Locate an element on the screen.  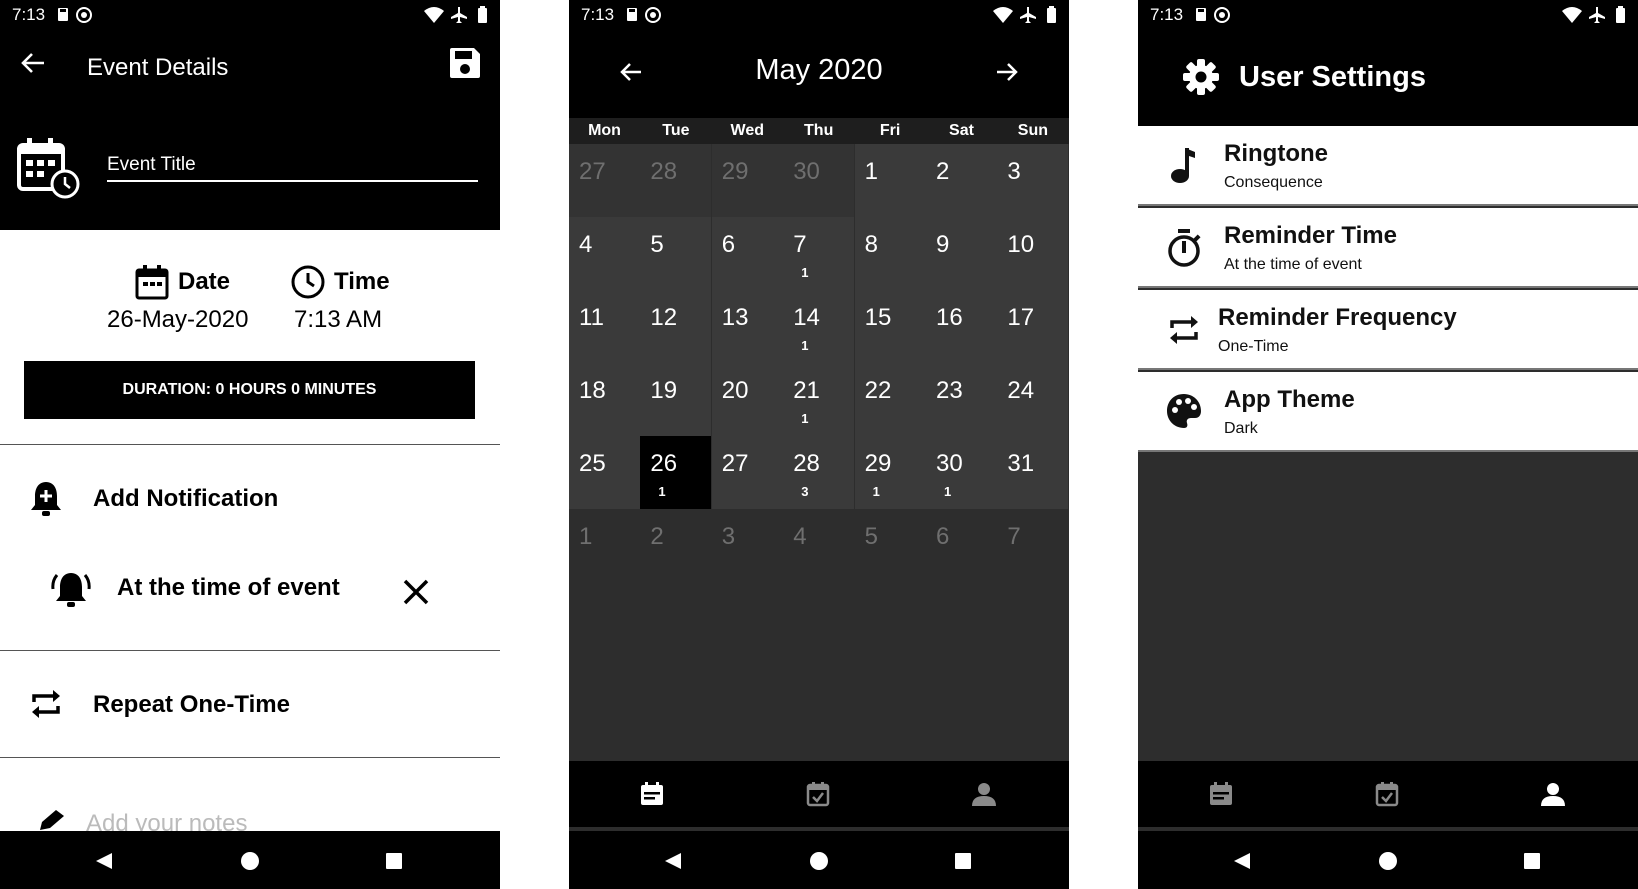
calendar-day: 18 is located at coordinates (604, 399).